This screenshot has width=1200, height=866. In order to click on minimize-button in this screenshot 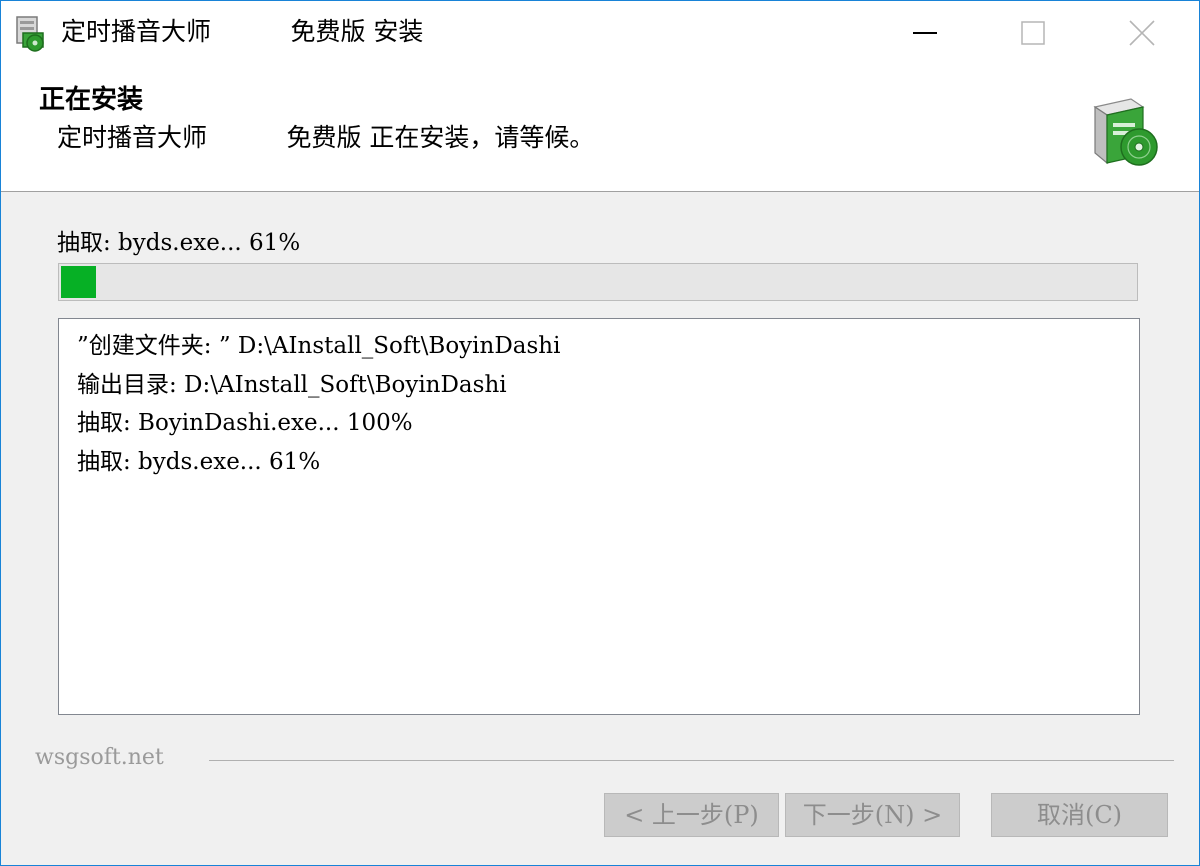, I will do `click(925, 33)`.